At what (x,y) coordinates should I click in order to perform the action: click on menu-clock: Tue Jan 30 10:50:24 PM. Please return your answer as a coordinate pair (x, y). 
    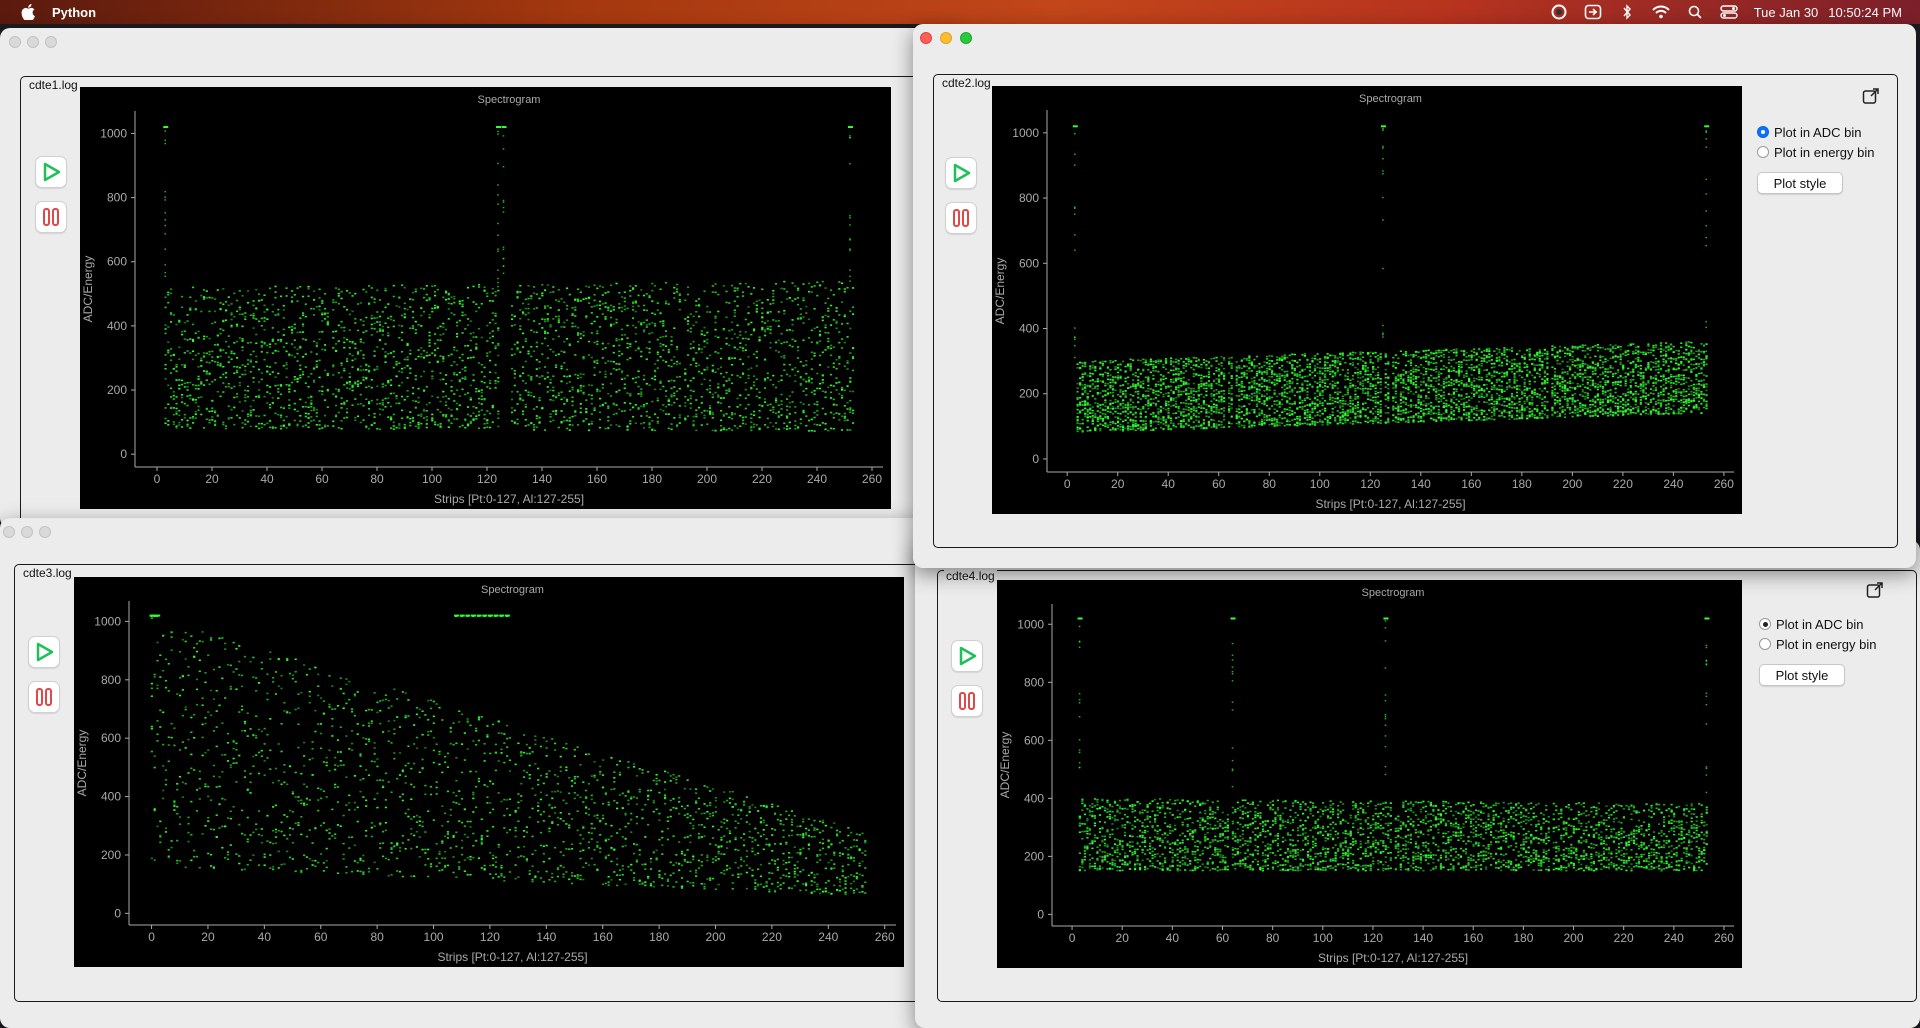
    Looking at the image, I should click on (1828, 12).